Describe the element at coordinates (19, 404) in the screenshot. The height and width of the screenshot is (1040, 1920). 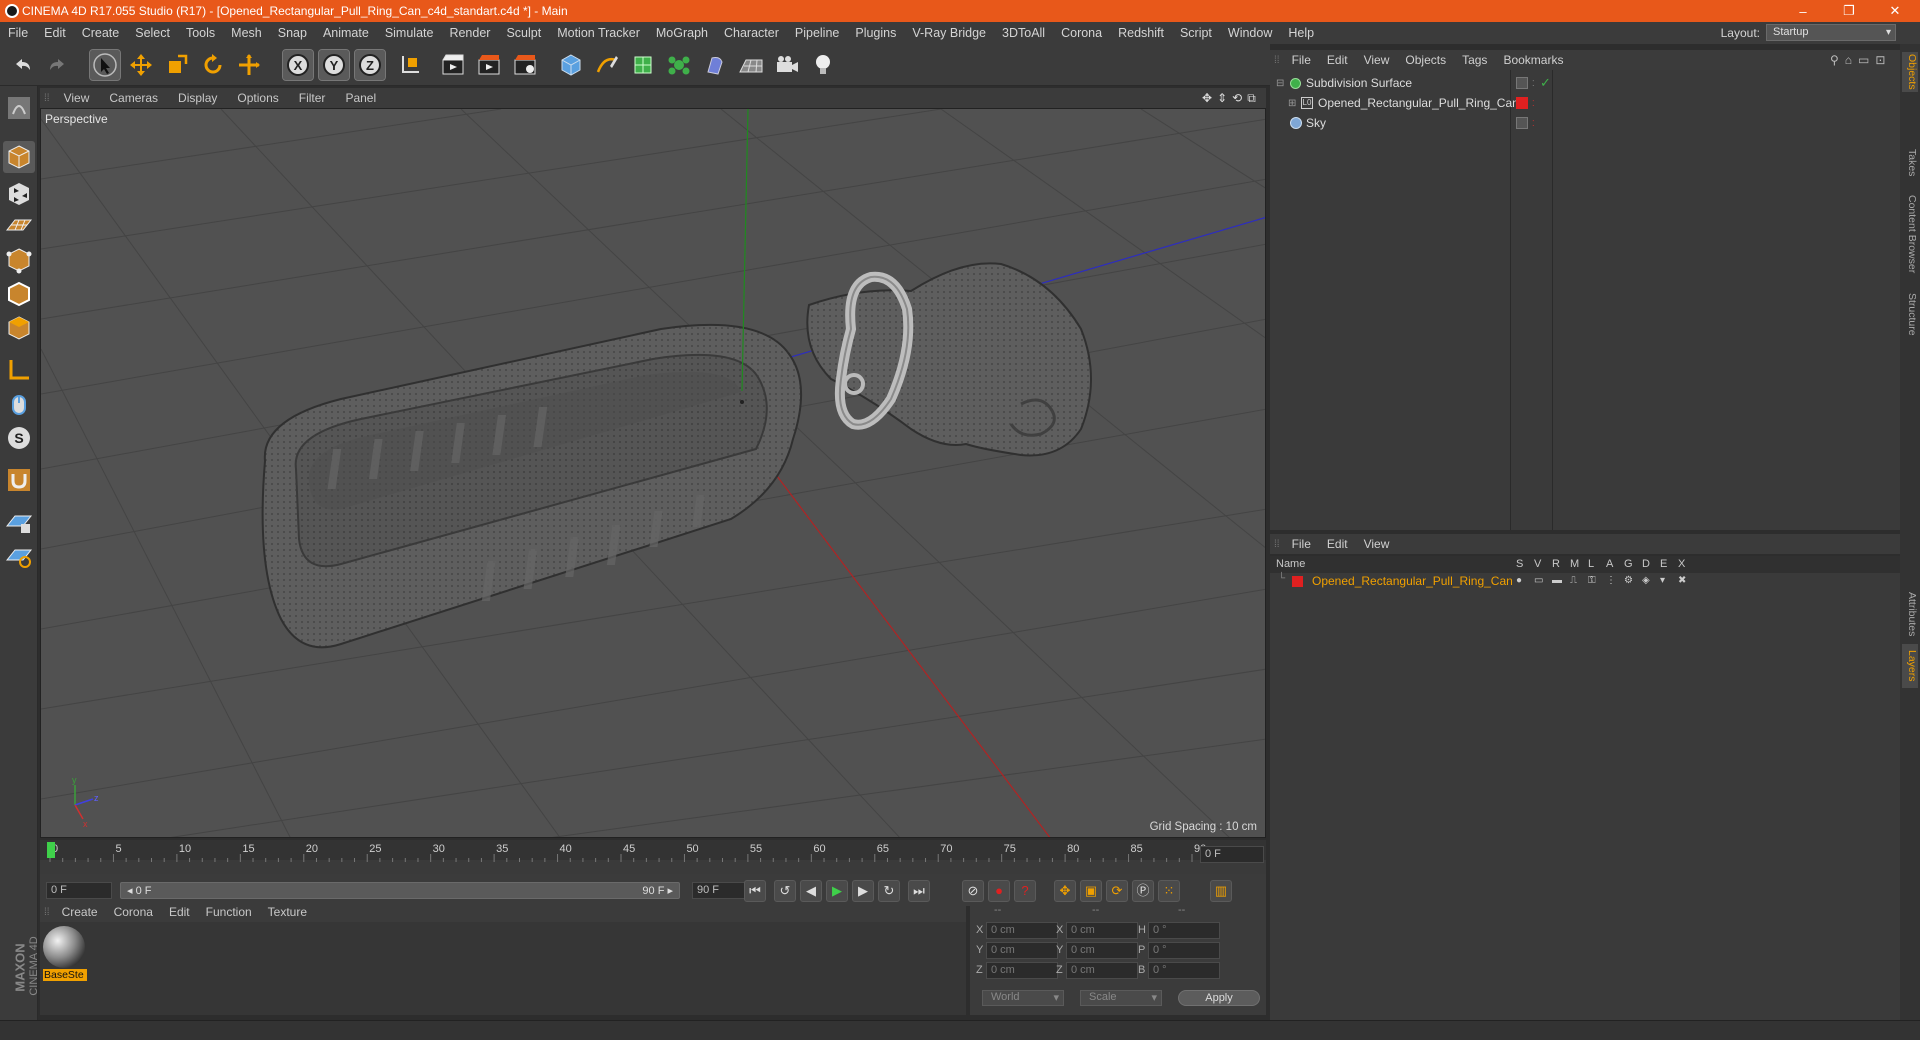
I see `tweak-mode-button` at that location.